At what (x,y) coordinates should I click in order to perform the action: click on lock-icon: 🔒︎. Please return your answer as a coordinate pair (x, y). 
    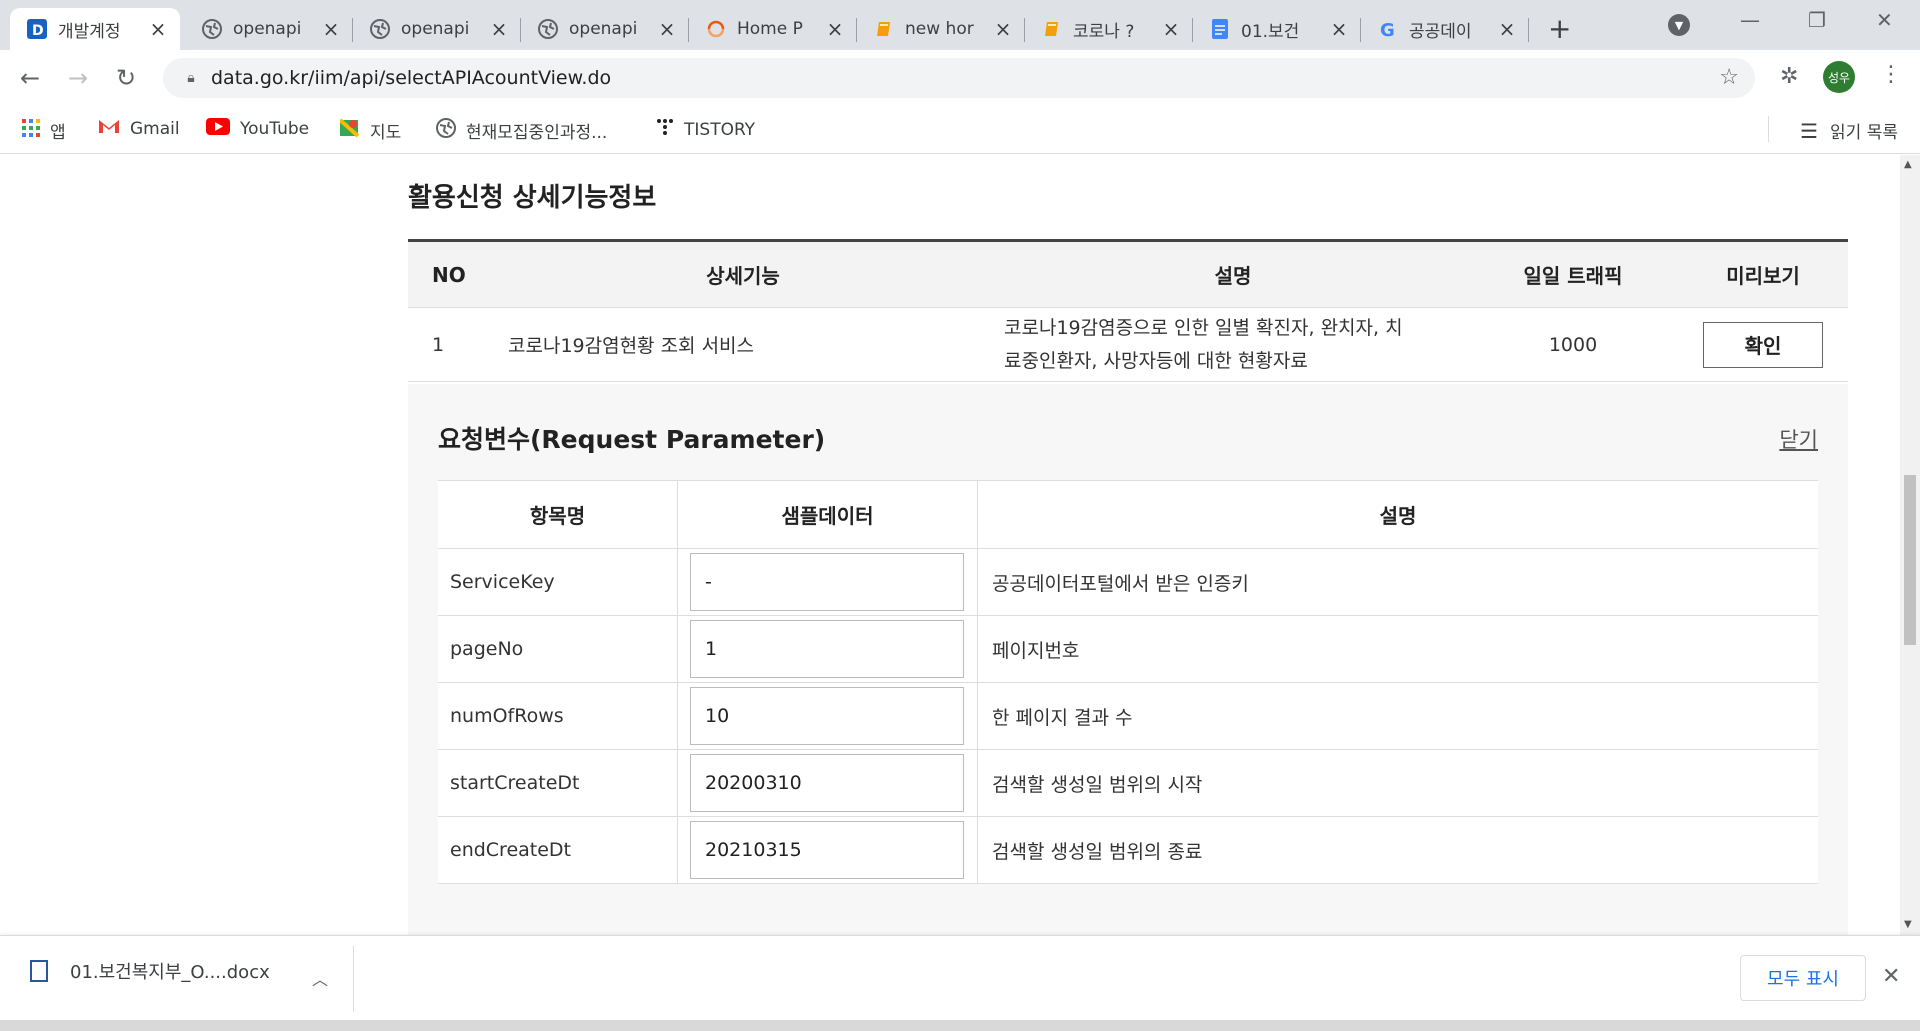
    Looking at the image, I should click on (191, 78).